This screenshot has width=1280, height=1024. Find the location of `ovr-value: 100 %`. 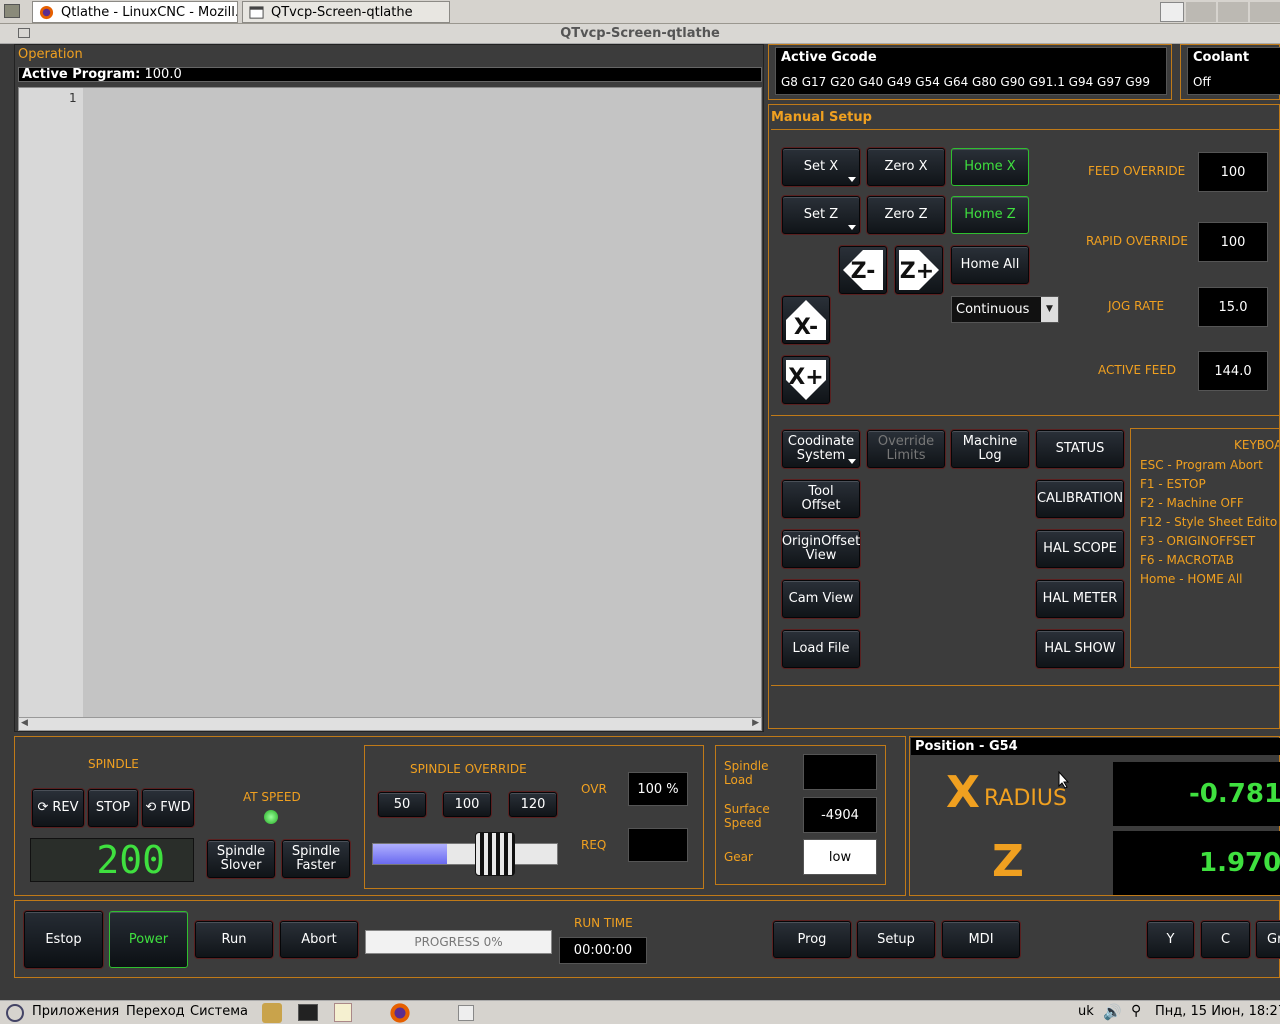

ovr-value: 100 % is located at coordinates (658, 789).